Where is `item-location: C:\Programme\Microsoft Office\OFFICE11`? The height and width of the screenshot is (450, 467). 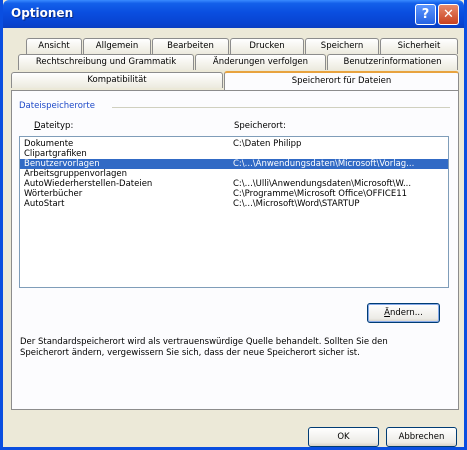
item-location: C:\Programme\Microsoft Office\OFFICE11 is located at coordinates (320, 194).